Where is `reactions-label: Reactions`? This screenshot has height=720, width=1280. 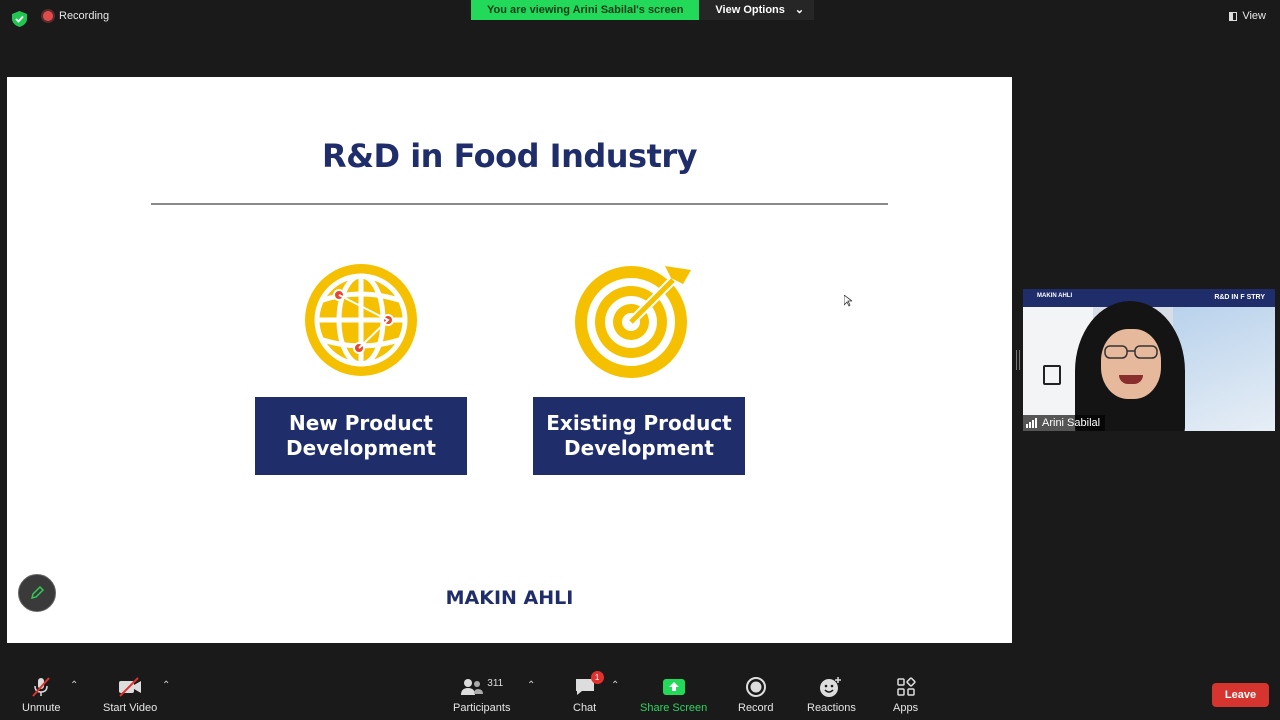
reactions-label: Reactions is located at coordinates (831, 708).